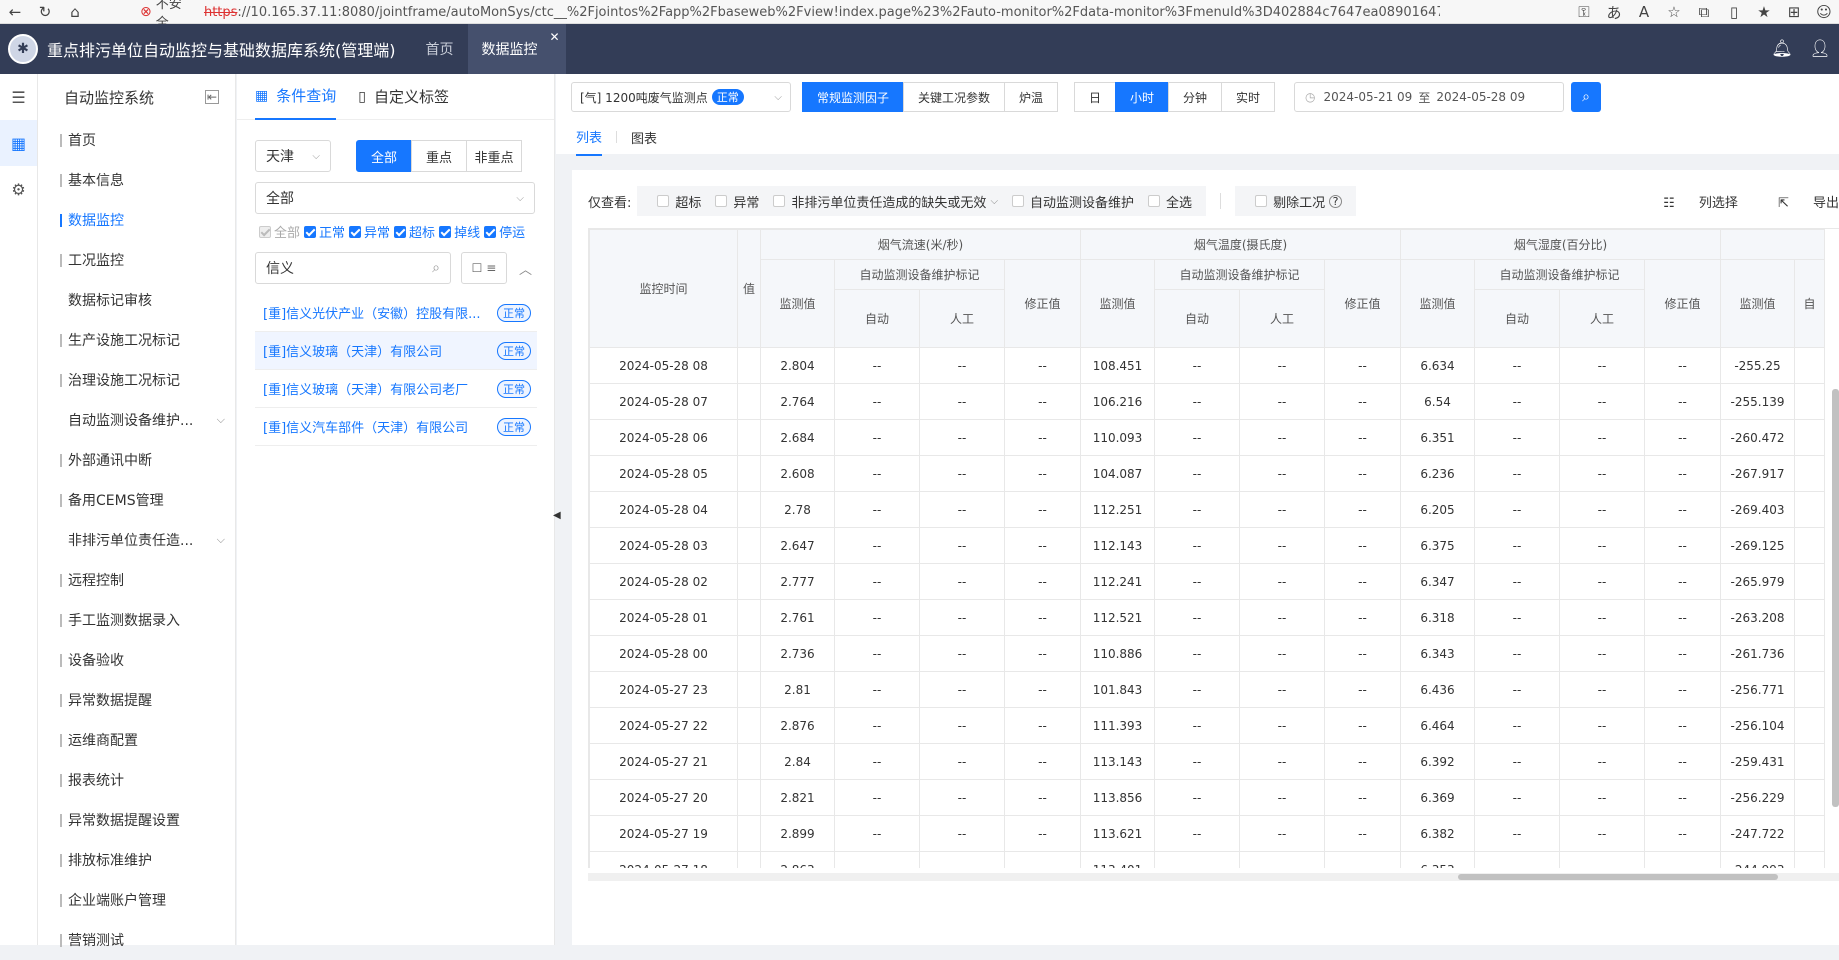 The width and height of the screenshot is (1839, 960). What do you see at coordinates (663, 201) in the screenshot?
I see `checkbox-exceed-only` at bounding box center [663, 201].